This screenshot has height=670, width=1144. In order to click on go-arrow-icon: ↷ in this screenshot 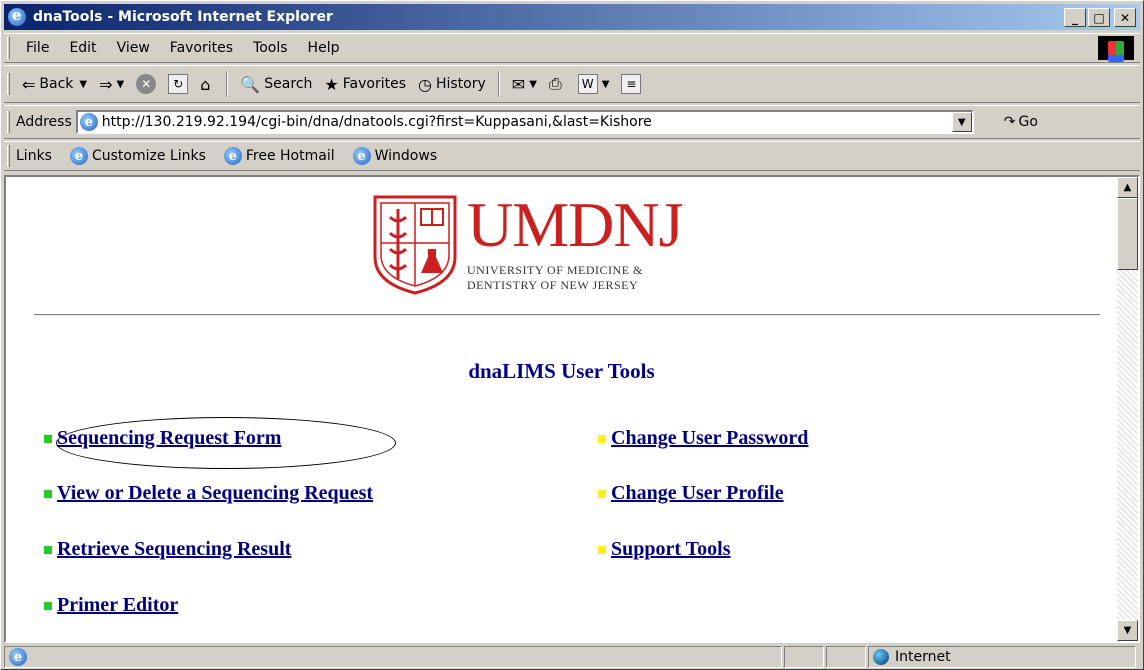, I will do `click(1009, 122)`.